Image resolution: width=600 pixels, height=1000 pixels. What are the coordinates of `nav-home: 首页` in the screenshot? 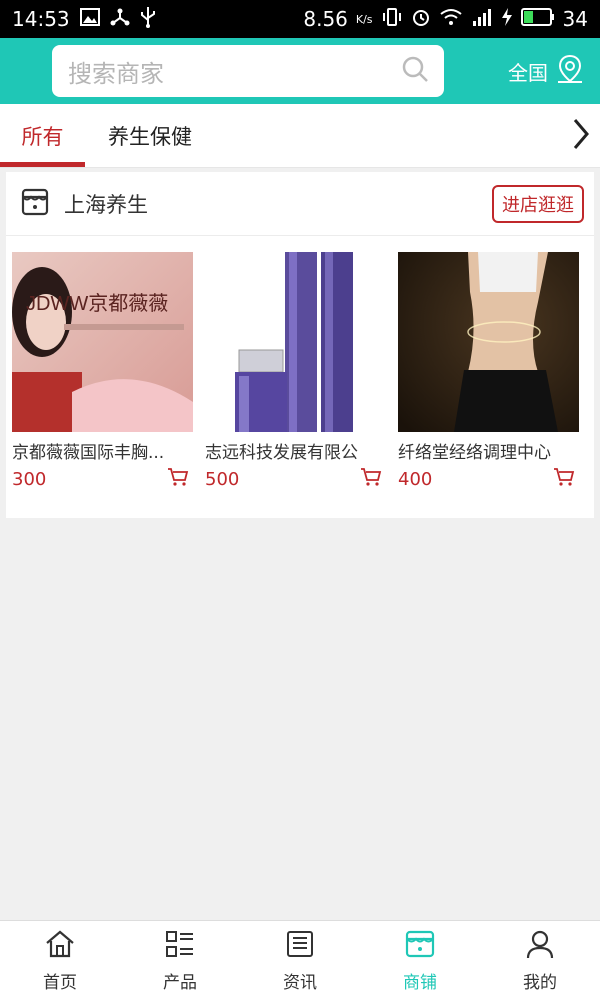 It's located at (60, 960).